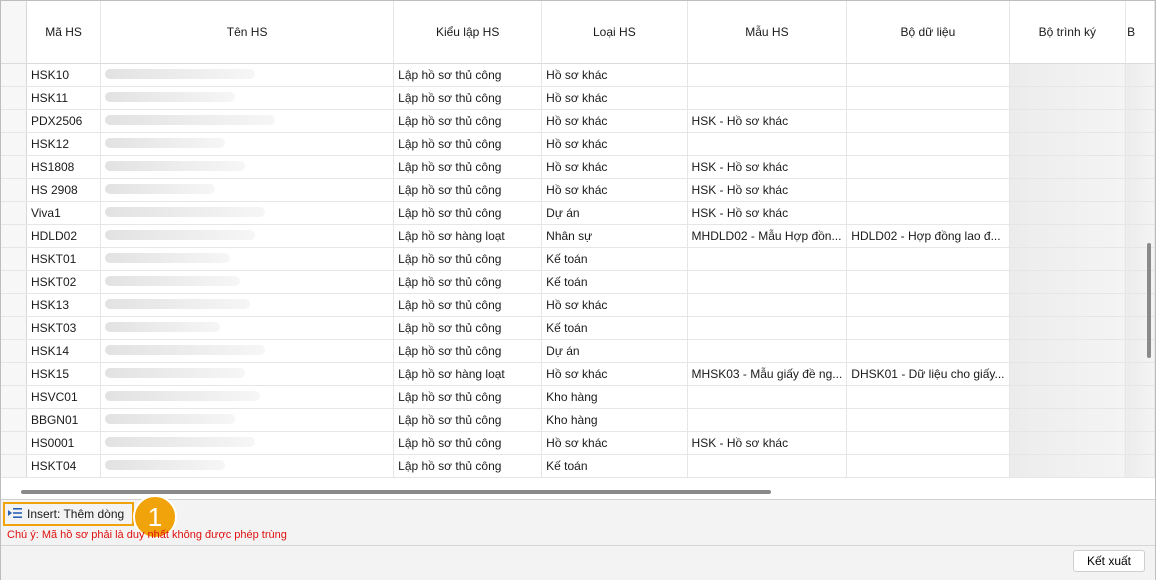 This screenshot has width=1156, height=580. What do you see at coordinates (64, 282) in the screenshot?
I see `cell-ma-hs: HSKT02` at bounding box center [64, 282].